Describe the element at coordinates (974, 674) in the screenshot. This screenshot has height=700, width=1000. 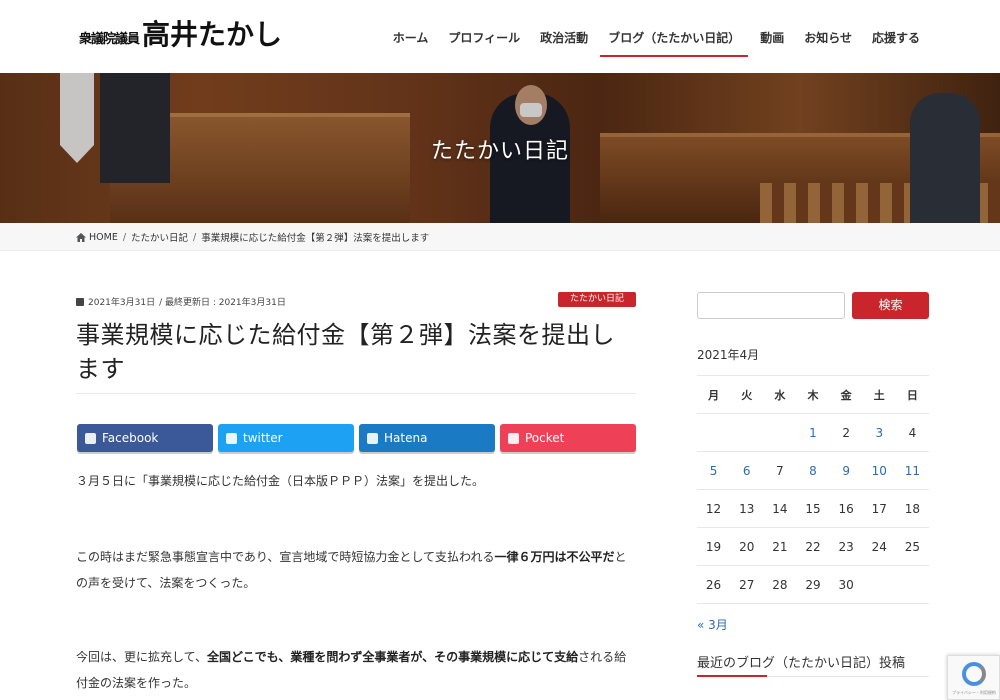
I see `recaptcha-icon` at that location.